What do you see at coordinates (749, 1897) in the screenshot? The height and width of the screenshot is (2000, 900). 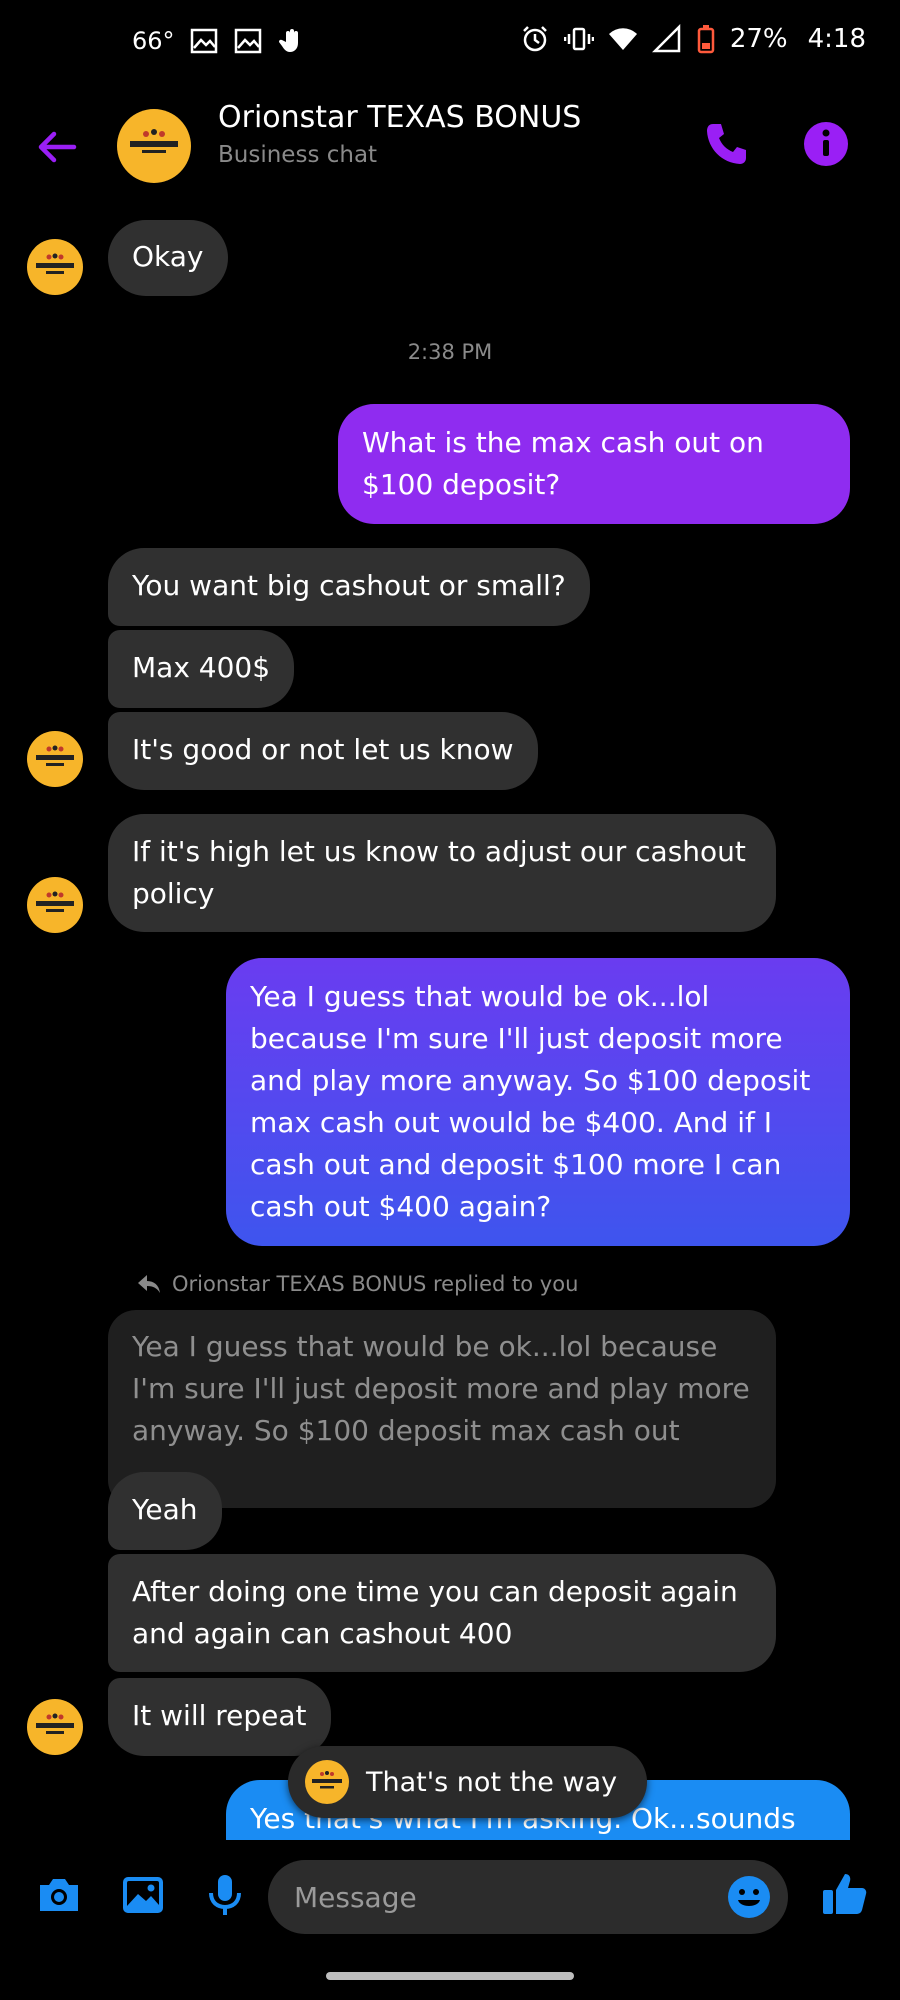 I see `emoji-icon` at bounding box center [749, 1897].